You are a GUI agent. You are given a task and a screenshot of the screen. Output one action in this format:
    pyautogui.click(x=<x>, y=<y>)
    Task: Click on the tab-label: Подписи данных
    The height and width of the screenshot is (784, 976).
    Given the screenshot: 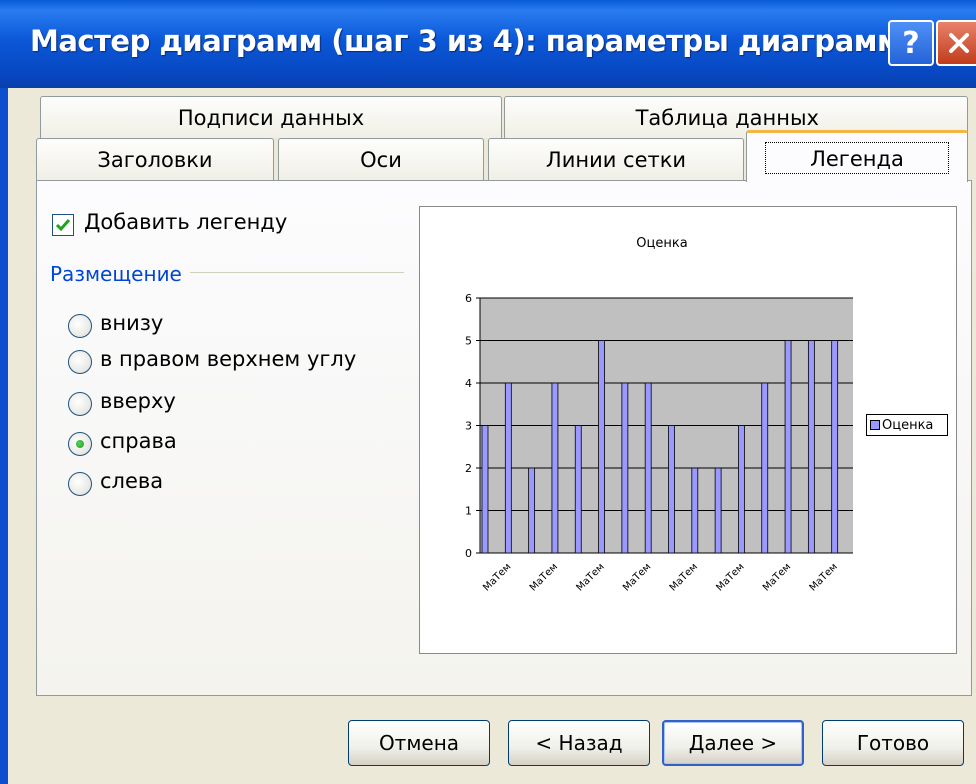 What is the action you would take?
    pyautogui.click(x=271, y=117)
    